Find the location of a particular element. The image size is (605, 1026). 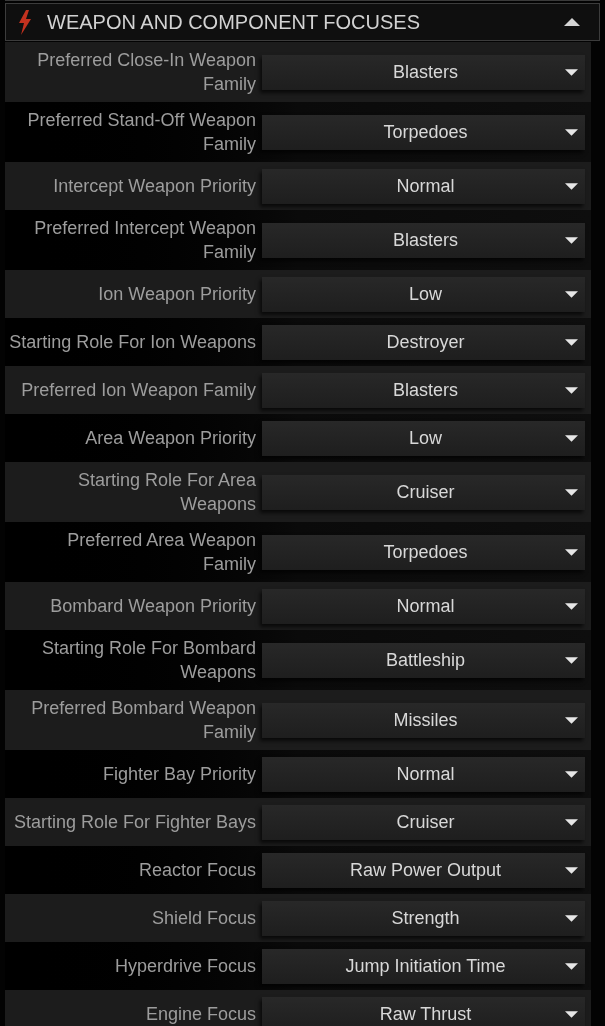

setting-label: Hyperdrive Focus is located at coordinates (185, 966).